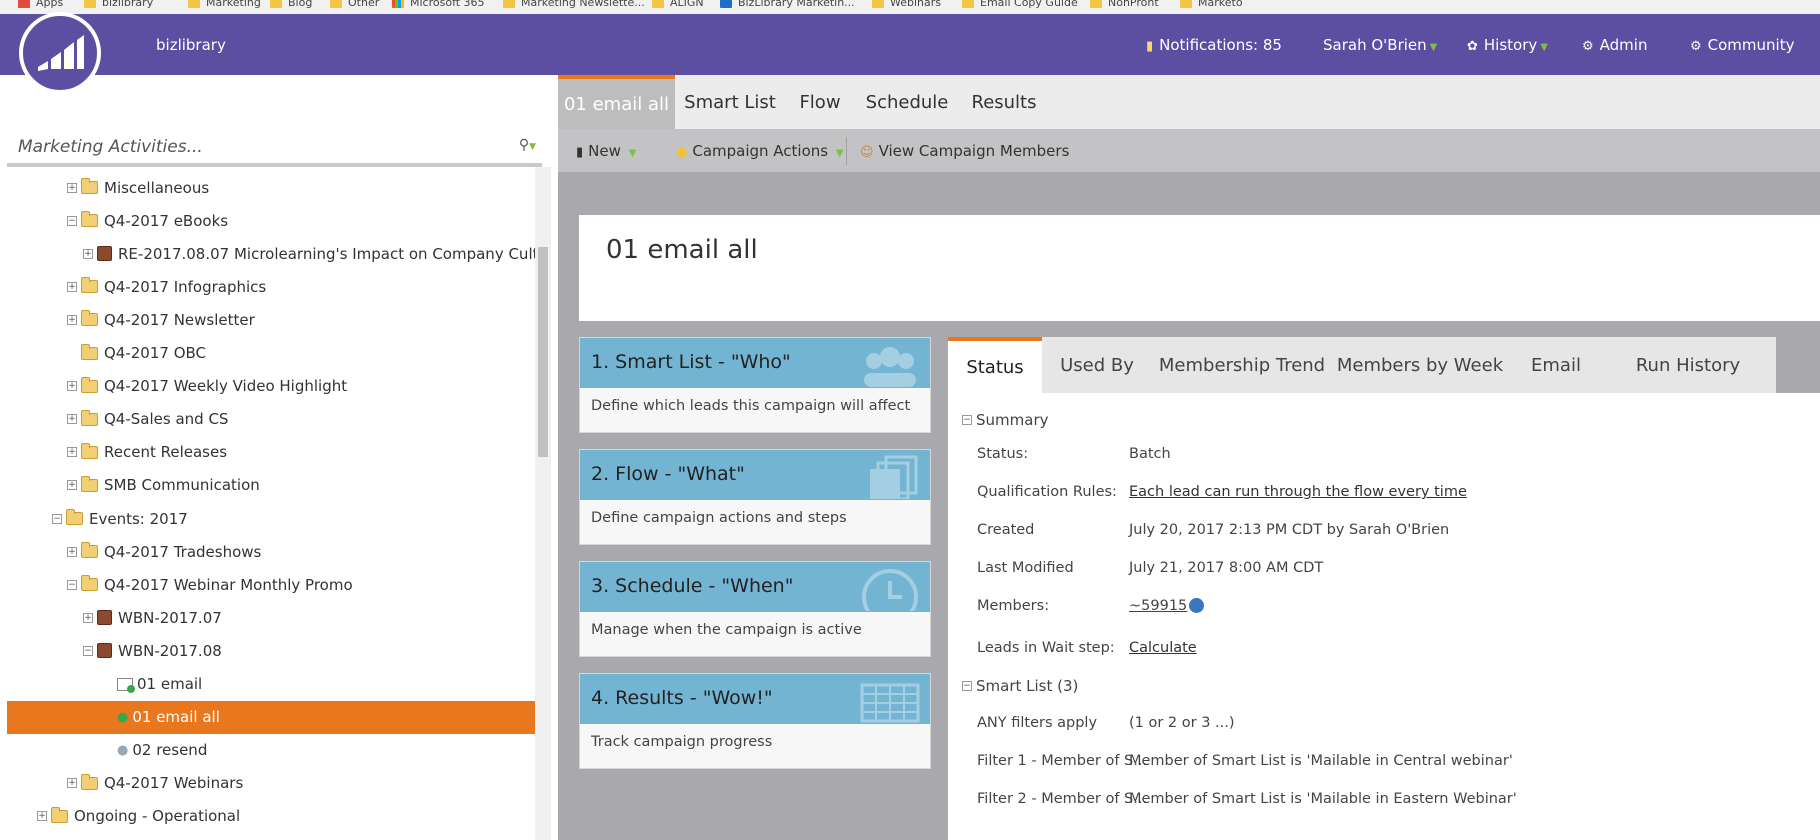 This screenshot has height=840, width=1820. Describe the element at coordinates (191, 45) in the screenshot. I see `brand-name: bizlibrary` at that location.